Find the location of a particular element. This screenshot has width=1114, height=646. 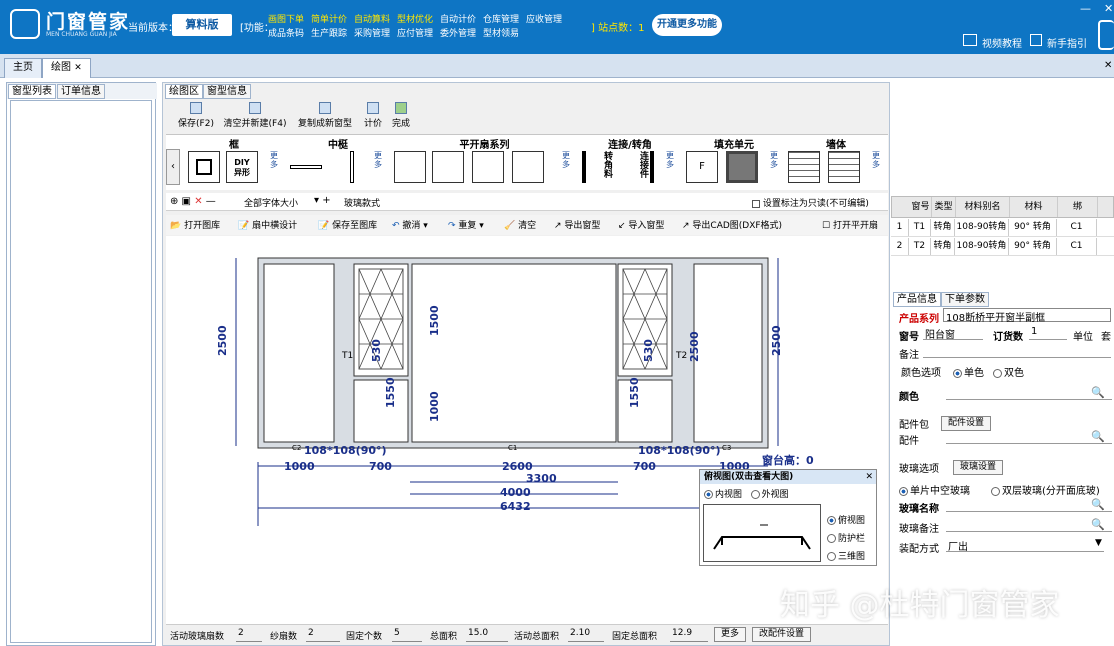

done-button: 完成 is located at coordinates (401, 114).